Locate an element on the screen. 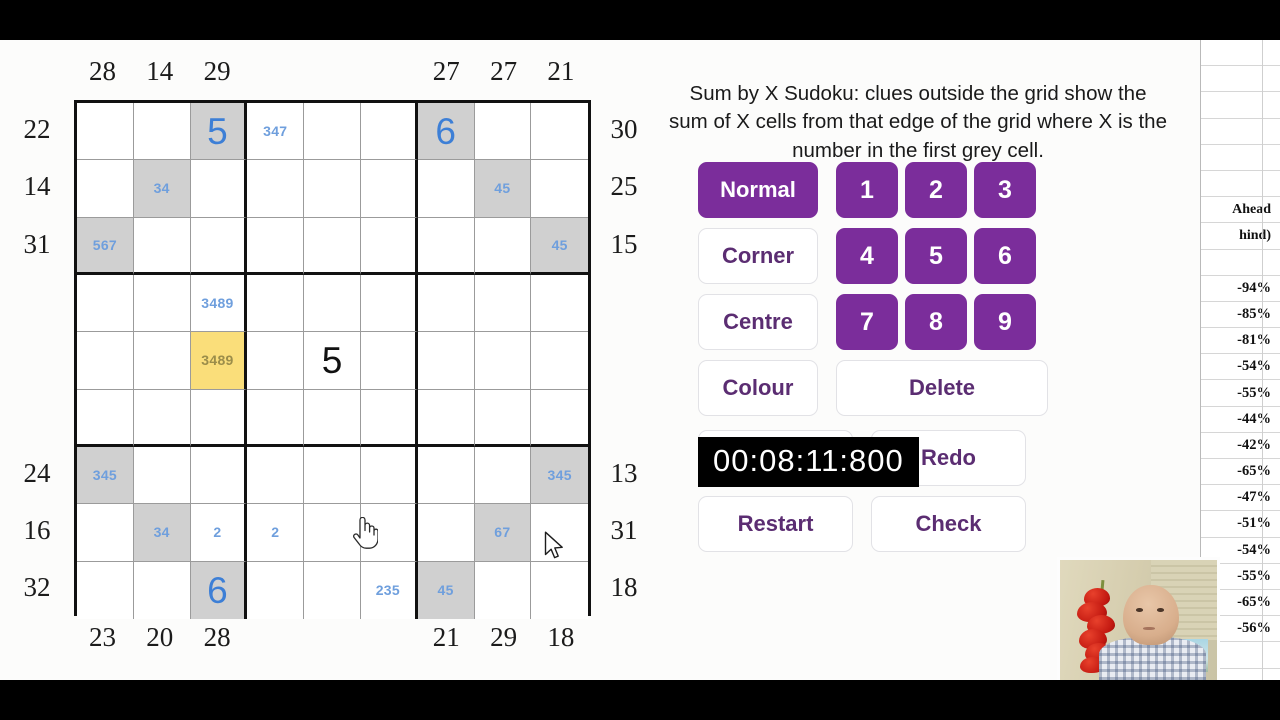  number-button-7: 7 is located at coordinates (867, 322).